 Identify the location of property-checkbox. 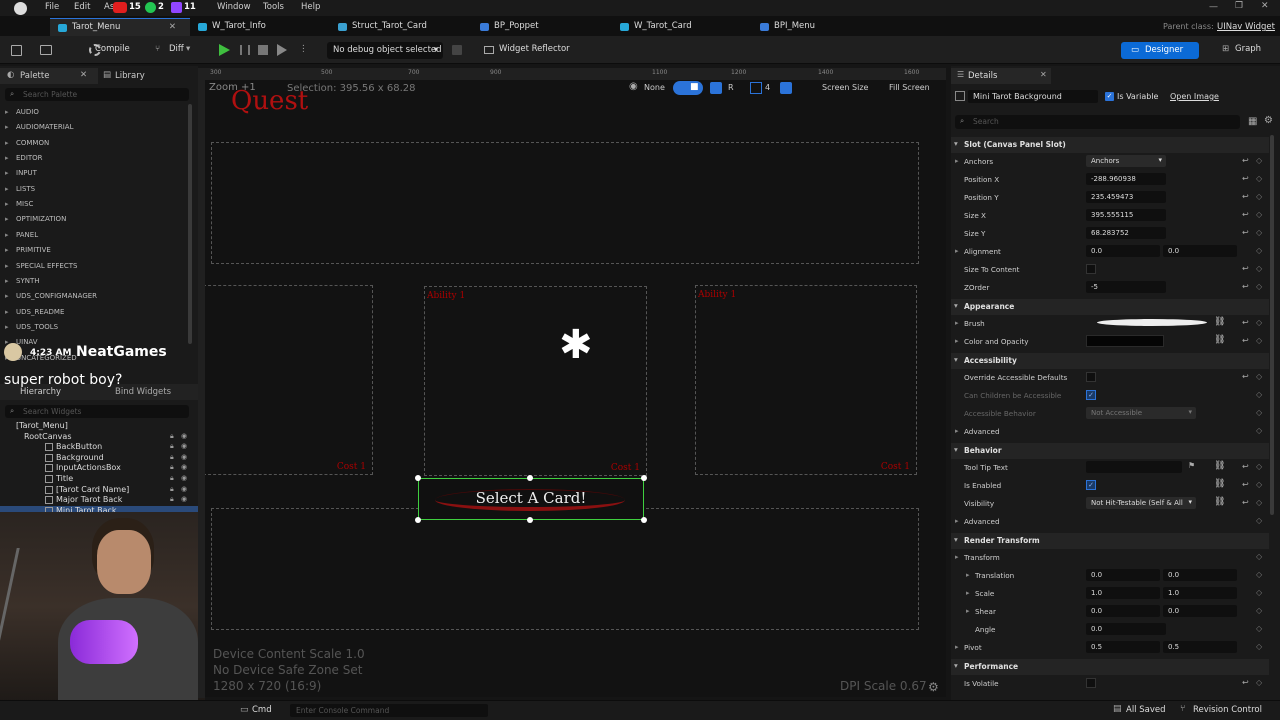
(1091, 377).